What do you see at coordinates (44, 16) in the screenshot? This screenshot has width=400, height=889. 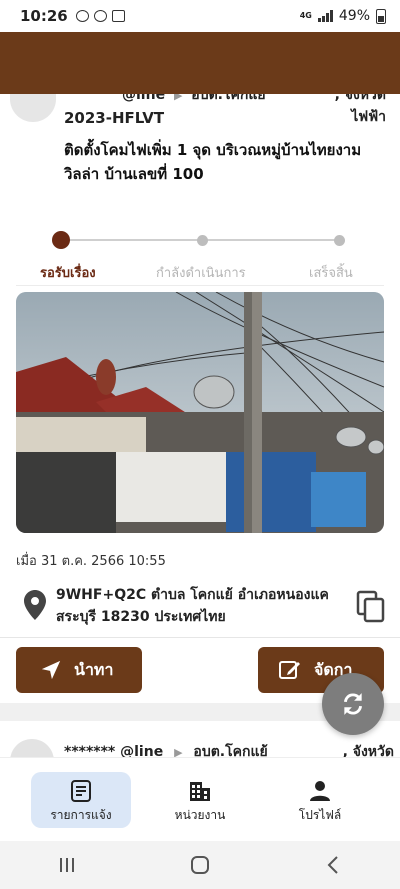 I see `clock: 10:26` at bounding box center [44, 16].